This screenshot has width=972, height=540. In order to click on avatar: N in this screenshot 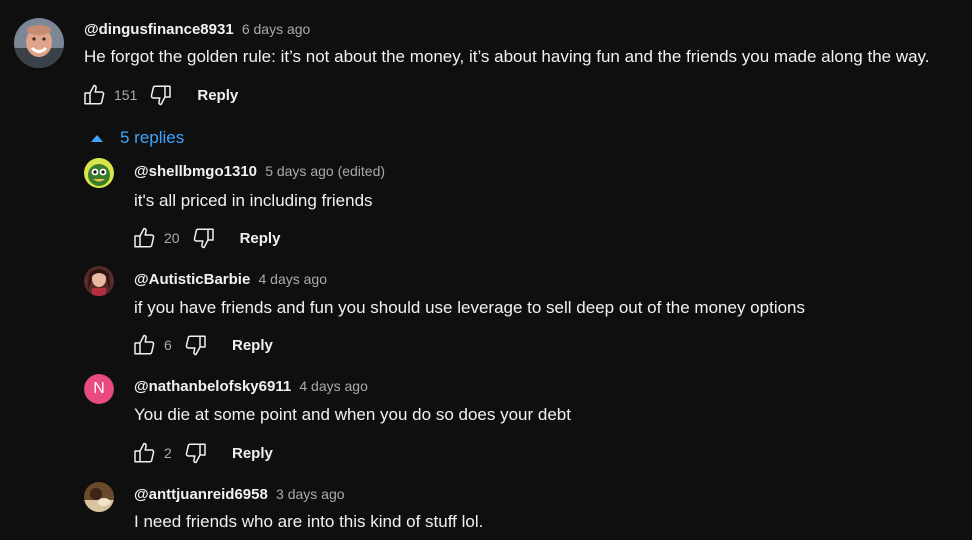, I will do `click(99, 389)`.